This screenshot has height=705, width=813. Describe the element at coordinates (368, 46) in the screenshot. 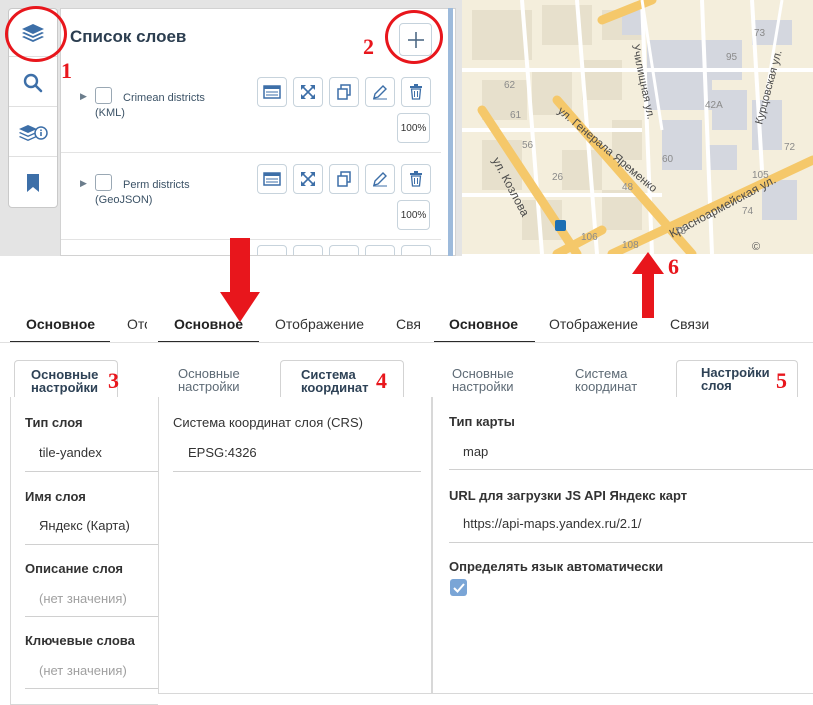

I see `annotation-number: 2` at that location.